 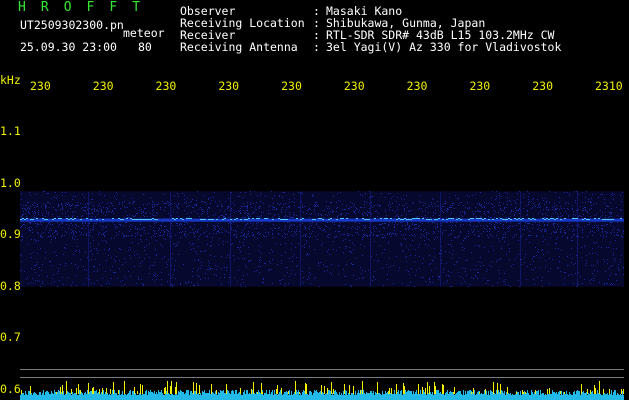 I want to click on file-name: UT2509302300.pn, so click(x=72, y=25).